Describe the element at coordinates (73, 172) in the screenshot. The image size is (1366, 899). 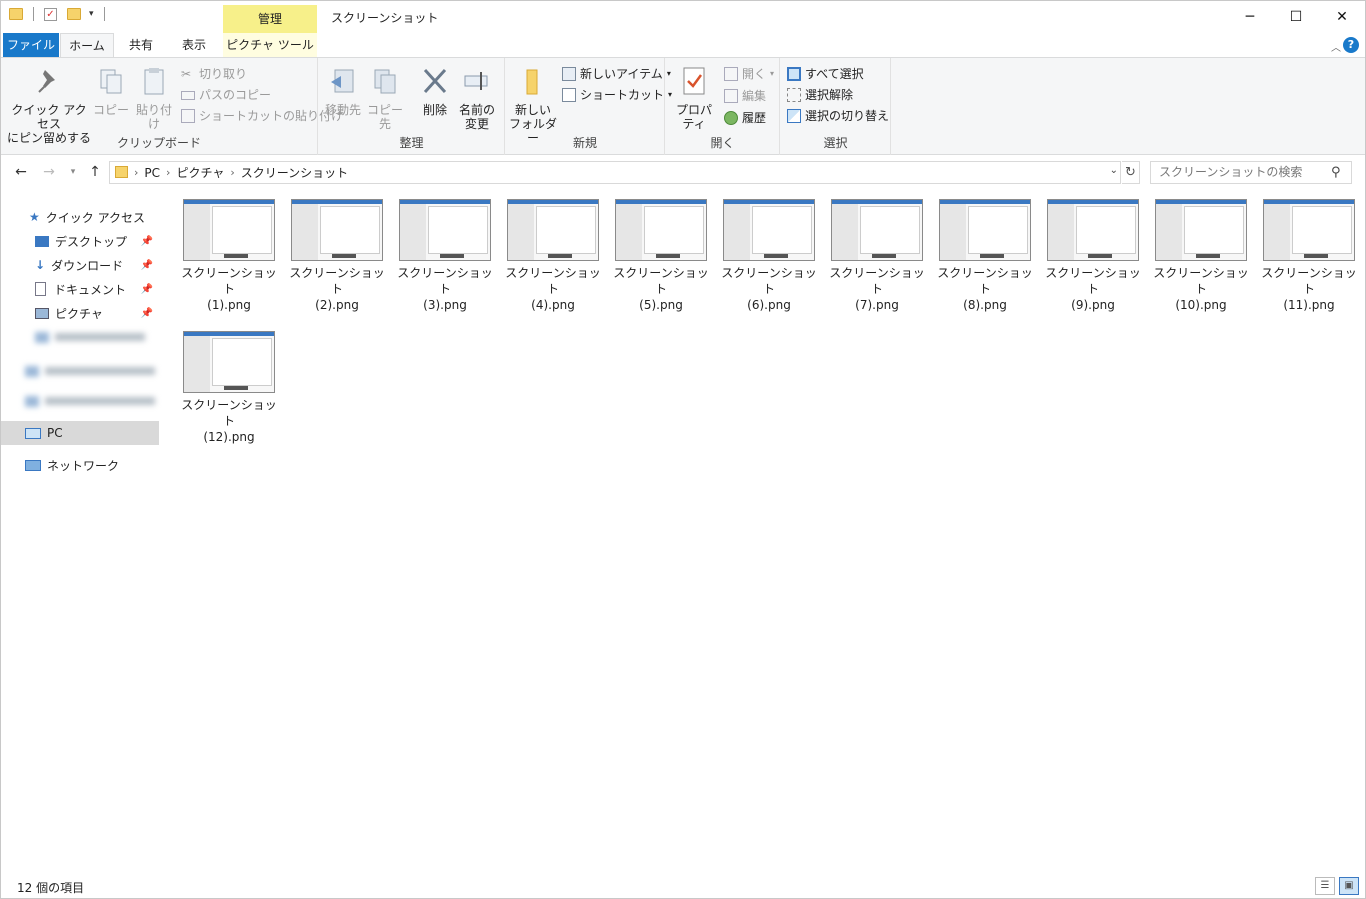
I see `recent-locations-icon: ▾` at that location.